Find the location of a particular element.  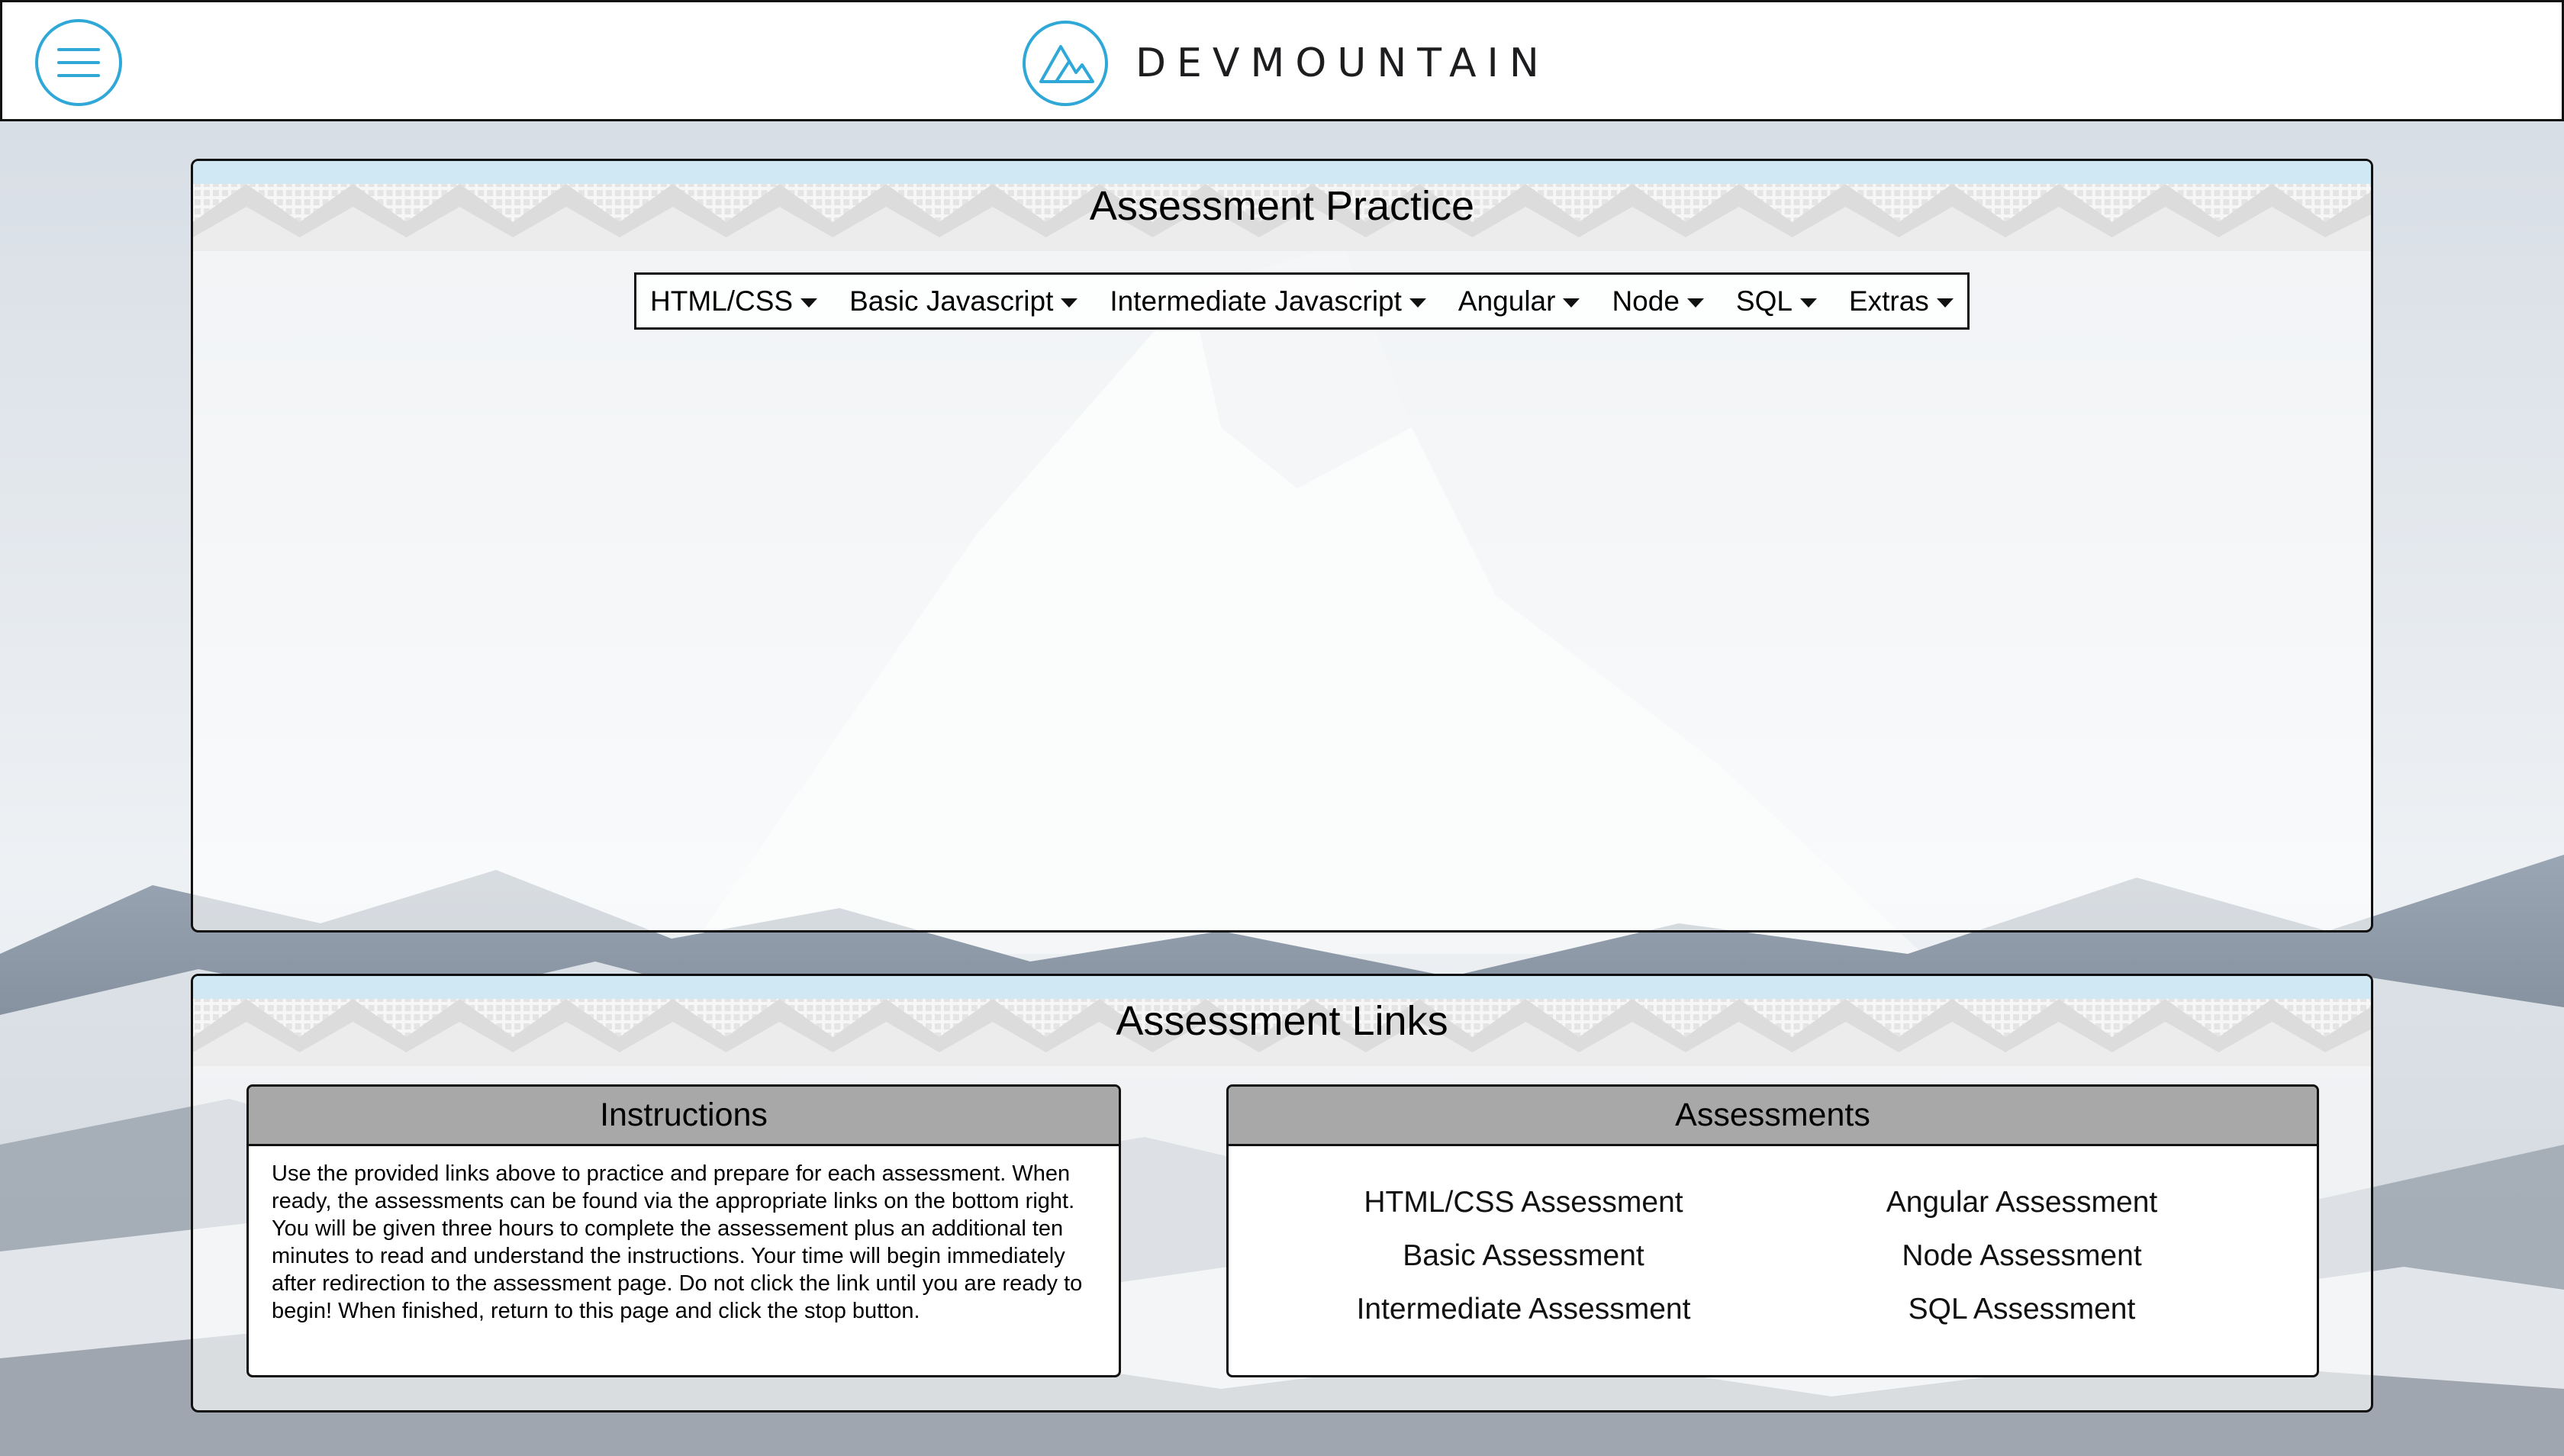

hamburger-menu-button is located at coordinates (78, 62).